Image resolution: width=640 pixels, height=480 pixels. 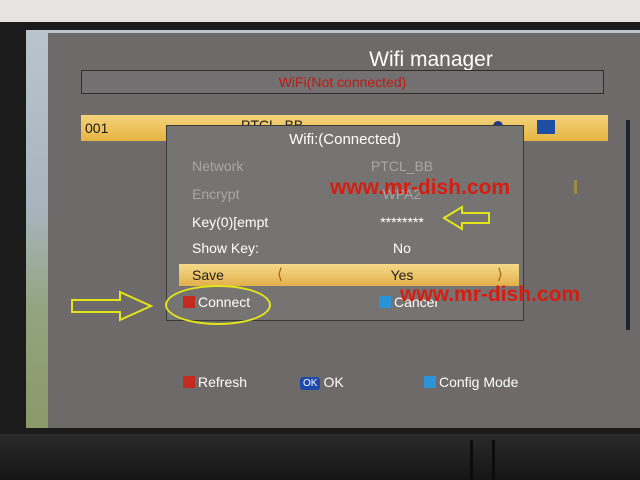 What do you see at coordinates (97, 128) in the screenshot?
I see `network-index: 001` at bounding box center [97, 128].